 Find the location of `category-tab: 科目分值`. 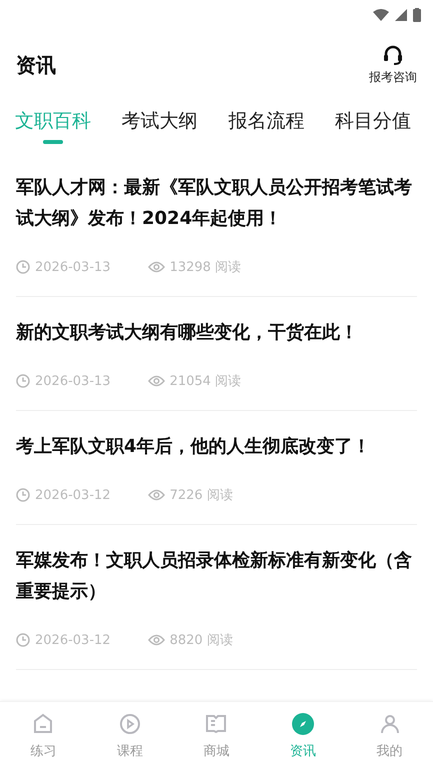

category-tab: 科目分值 is located at coordinates (372, 126).